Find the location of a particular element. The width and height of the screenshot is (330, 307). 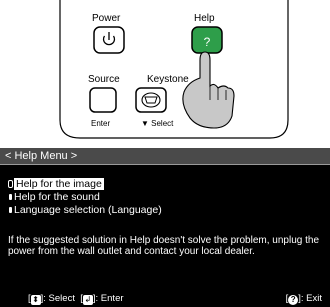

up-down-arrow-icon: ⬍ is located at coordinates (35, 300).